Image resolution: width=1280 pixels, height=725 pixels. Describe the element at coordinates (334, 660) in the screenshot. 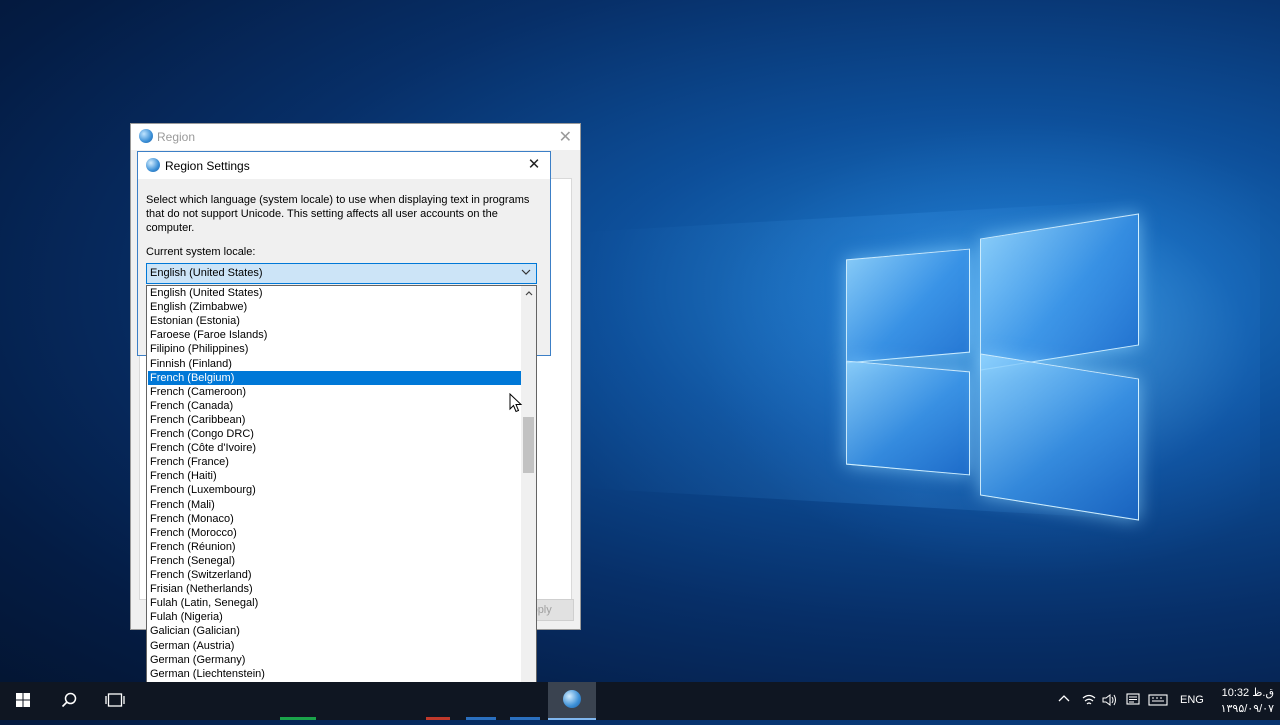

I see `locale-option: German (Germany)` at that location.